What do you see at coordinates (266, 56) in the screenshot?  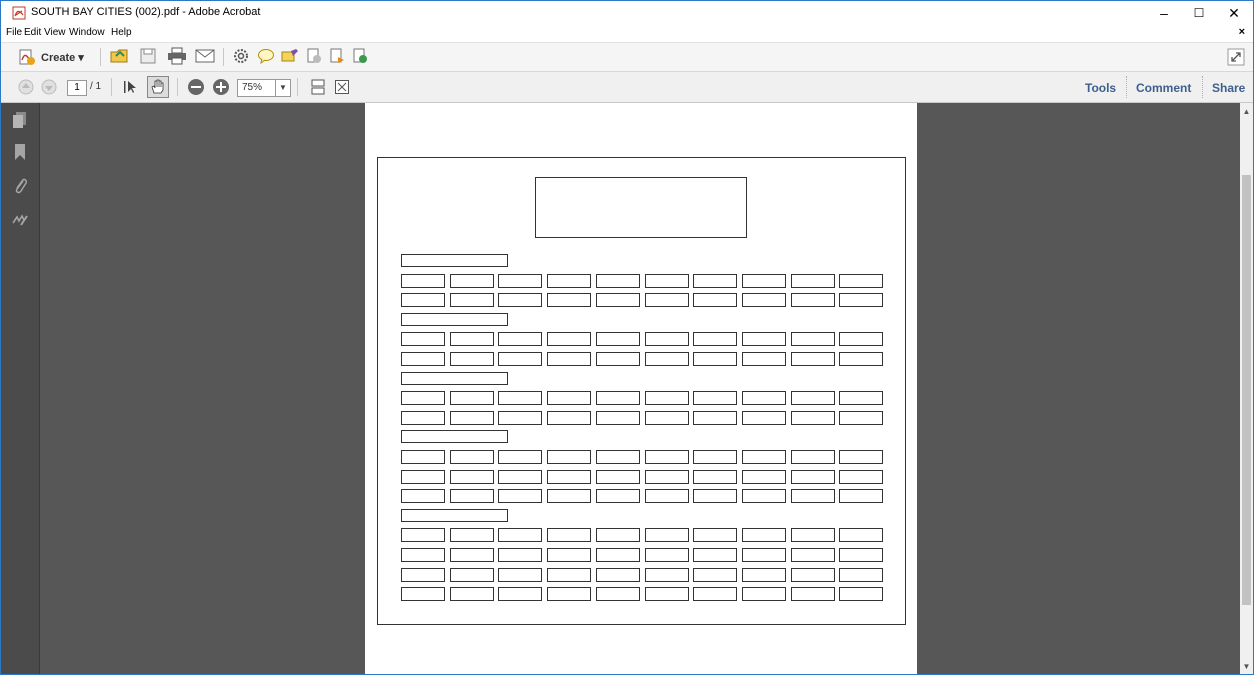 I see `comment-icon` at bounding box center [266, 56].